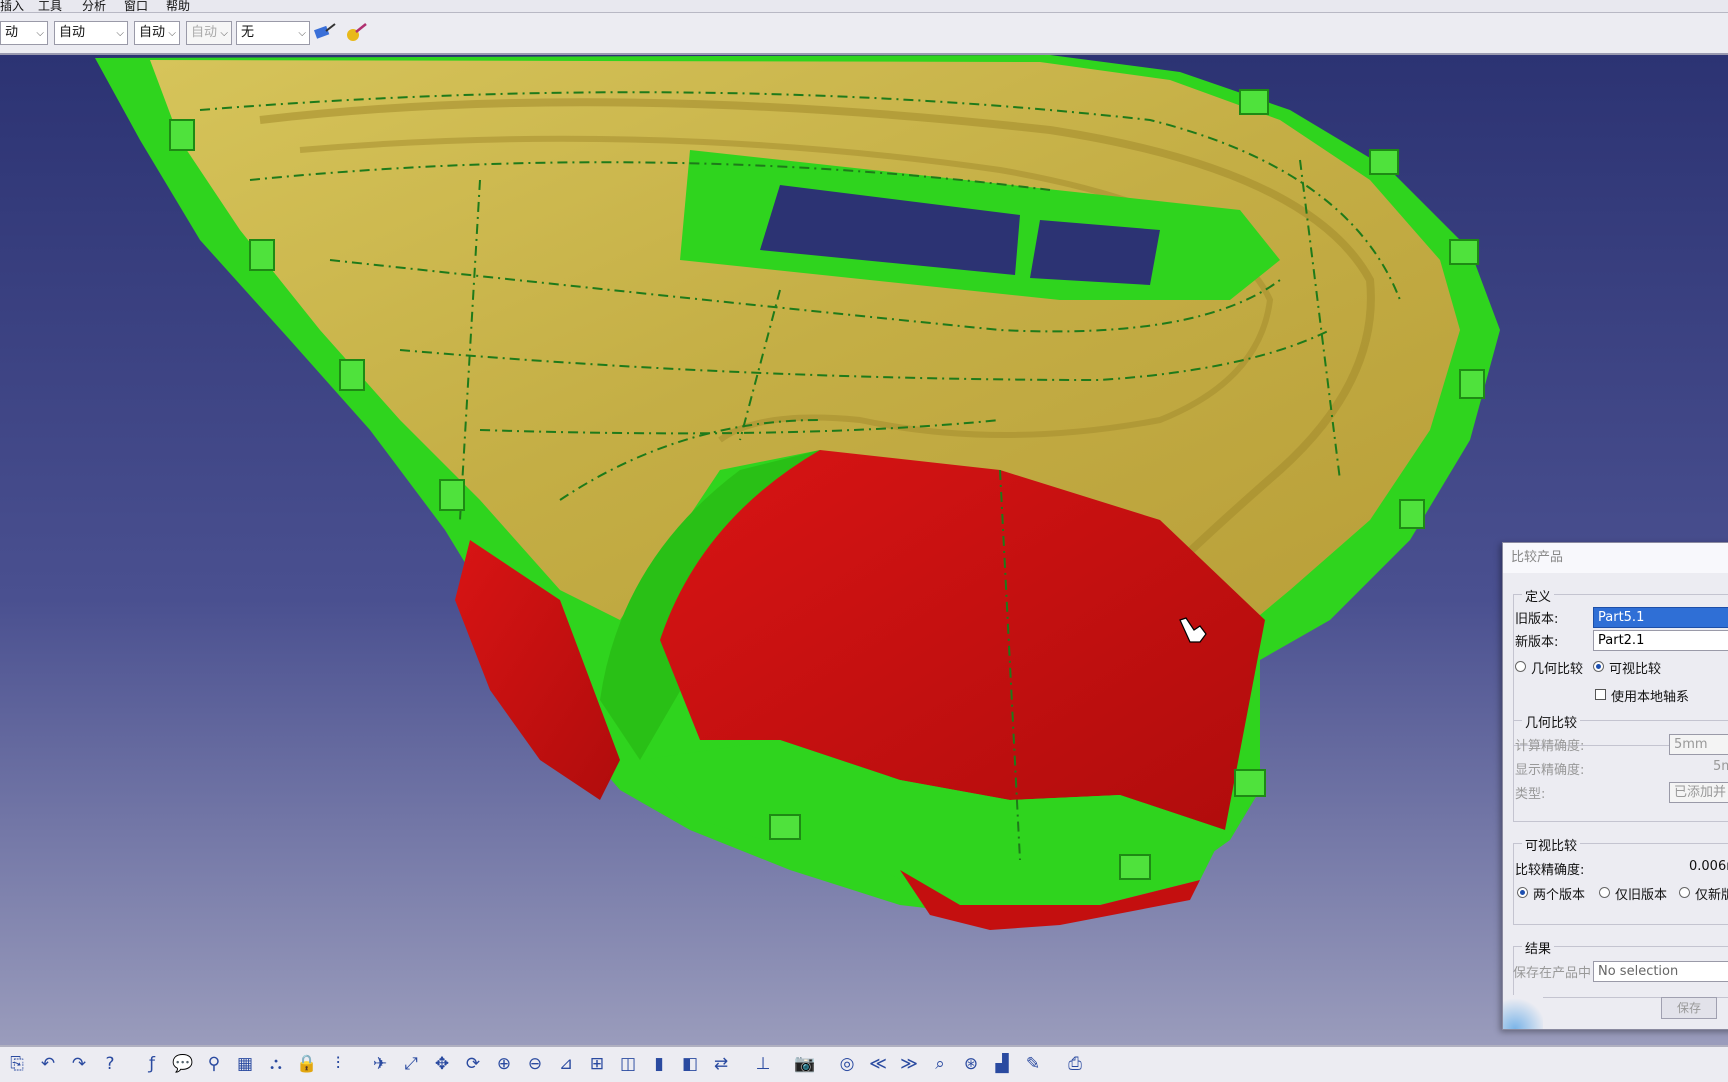 The width and height of the screenshot is (1728, 1082). Describe the element at coordinates (1538, 947) in the screenshot. I see `result-group-label: 结果` at that location.